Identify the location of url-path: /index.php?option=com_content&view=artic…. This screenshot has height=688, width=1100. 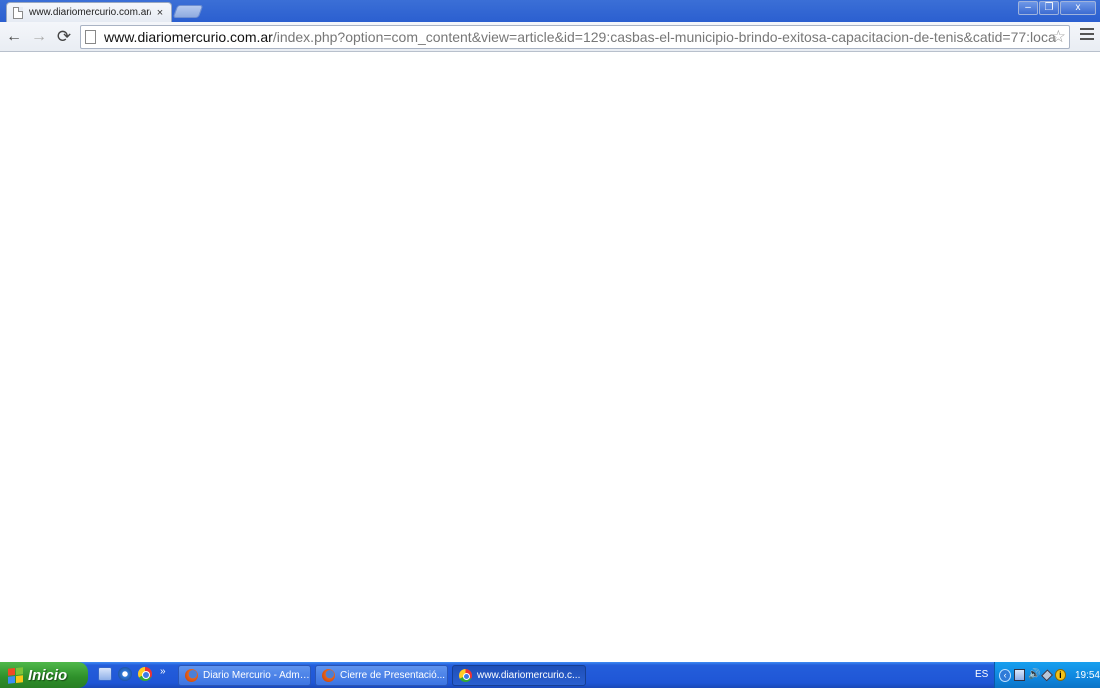
(664, 37).